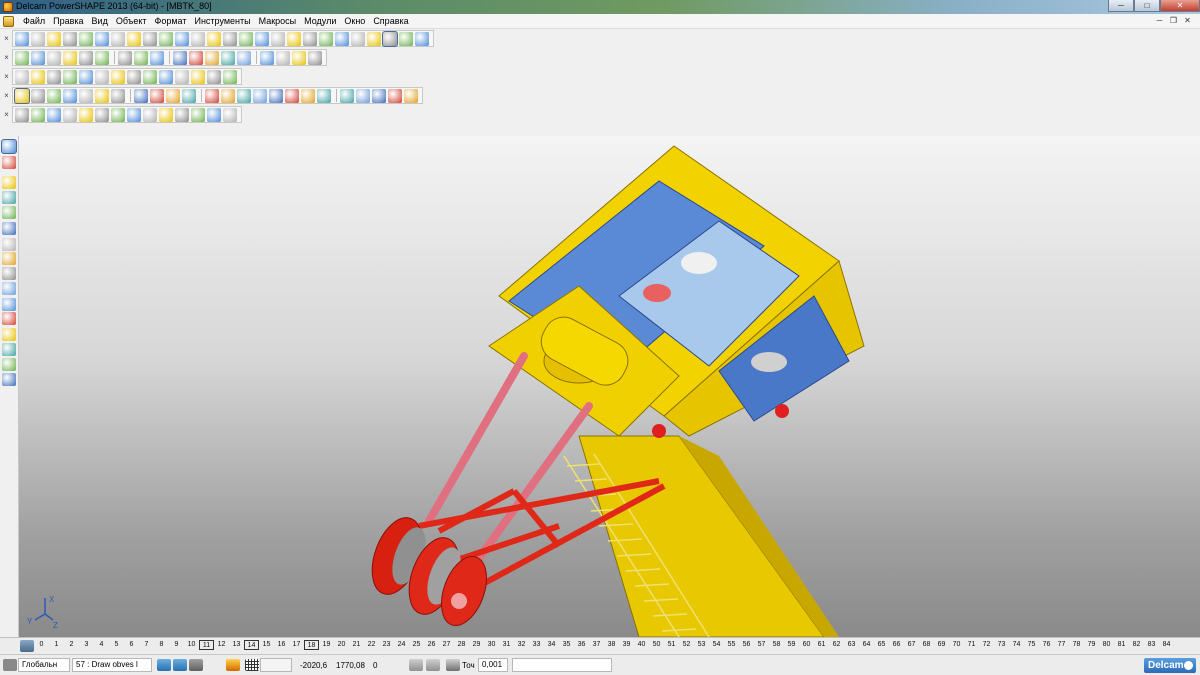  I want to click on level-number: 60, so click(806, 645).